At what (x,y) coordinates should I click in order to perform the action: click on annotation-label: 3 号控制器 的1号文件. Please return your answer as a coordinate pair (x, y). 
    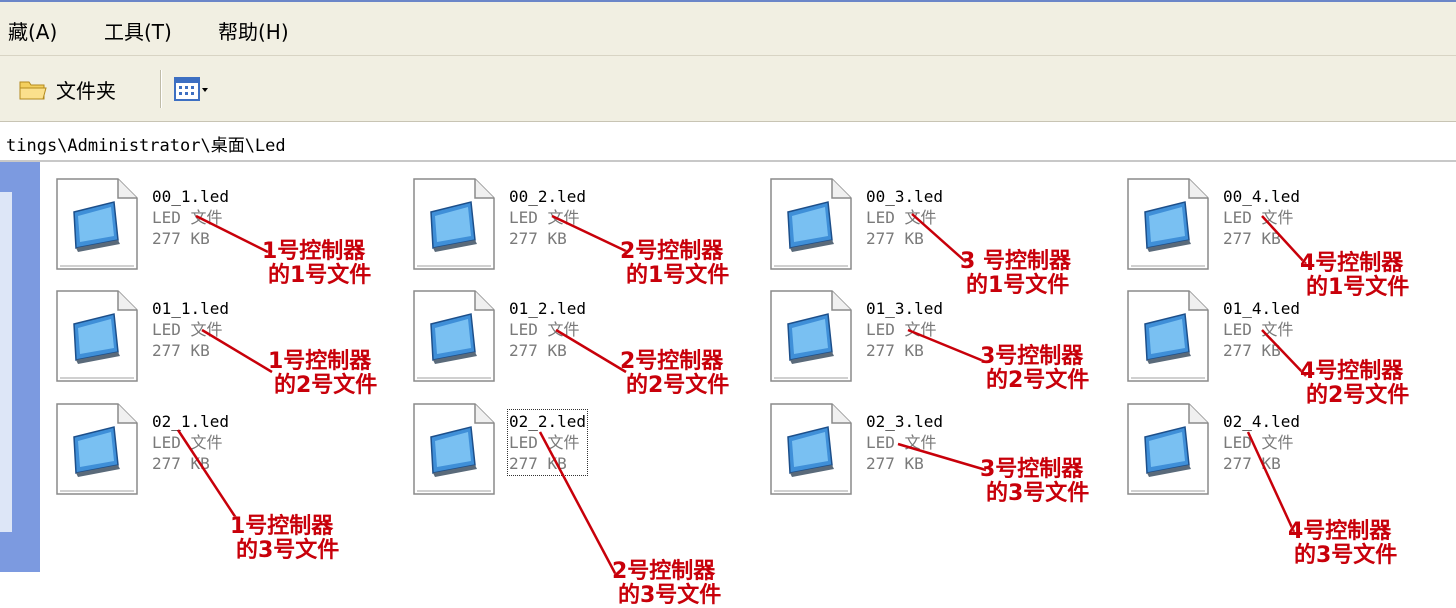
    Looking at the image, I should click on (1015, 274).